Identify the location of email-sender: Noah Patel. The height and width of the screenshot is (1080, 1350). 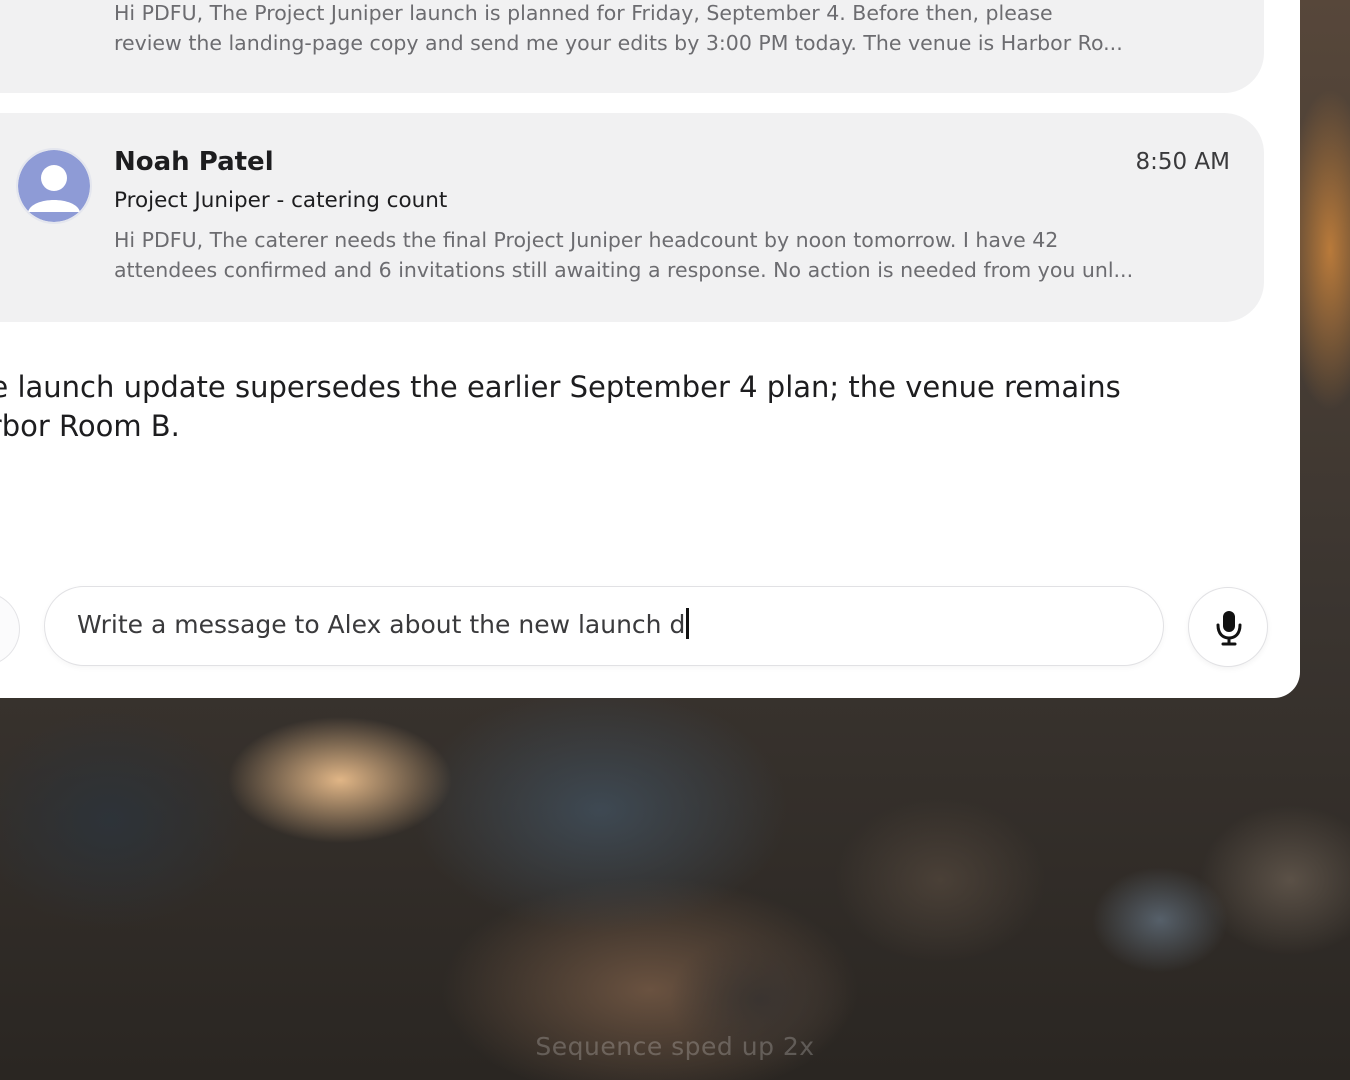
(194, 162).